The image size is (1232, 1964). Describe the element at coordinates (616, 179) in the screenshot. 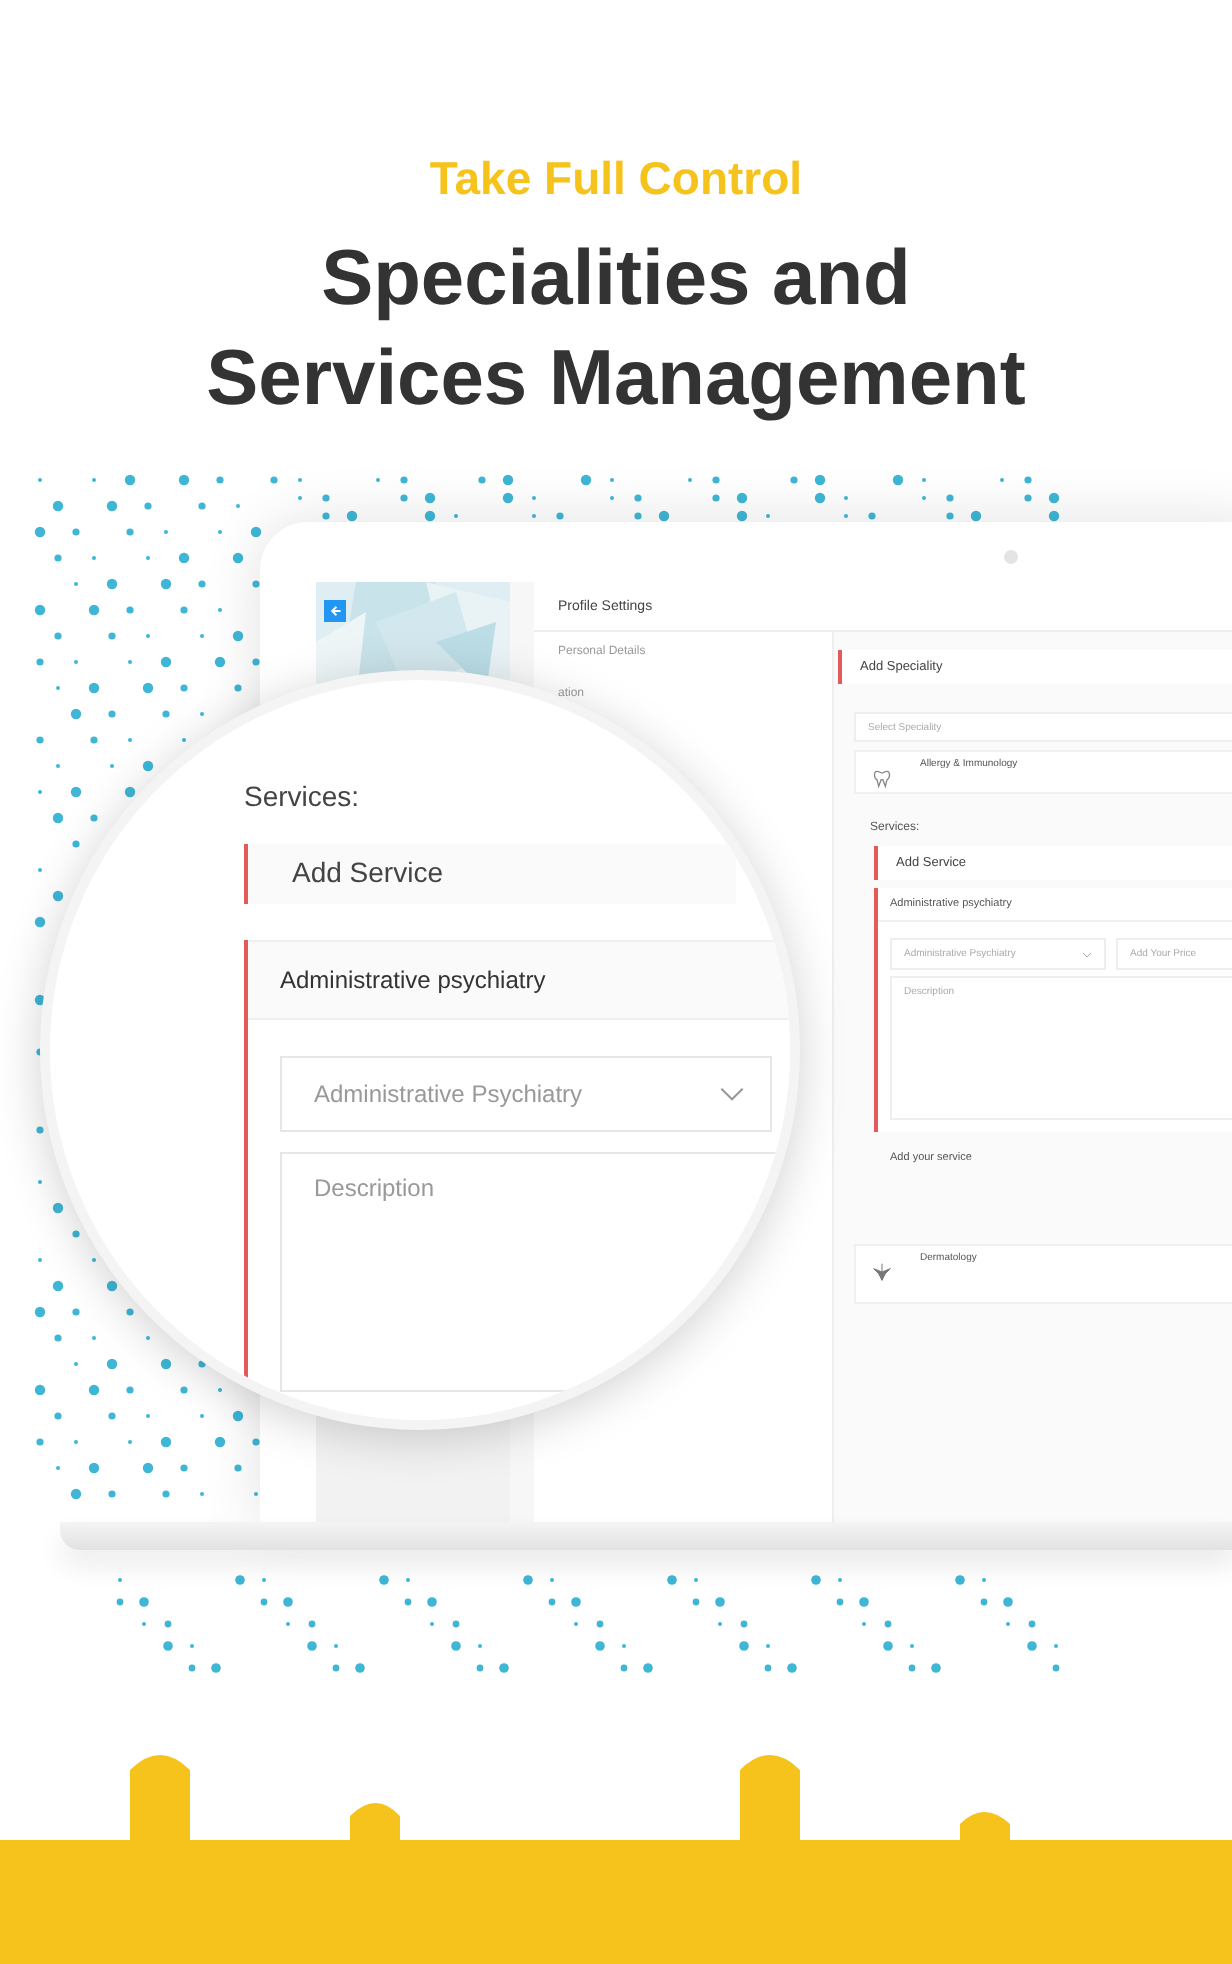

I see `eyebrow-text: Take Full Control` at that location.